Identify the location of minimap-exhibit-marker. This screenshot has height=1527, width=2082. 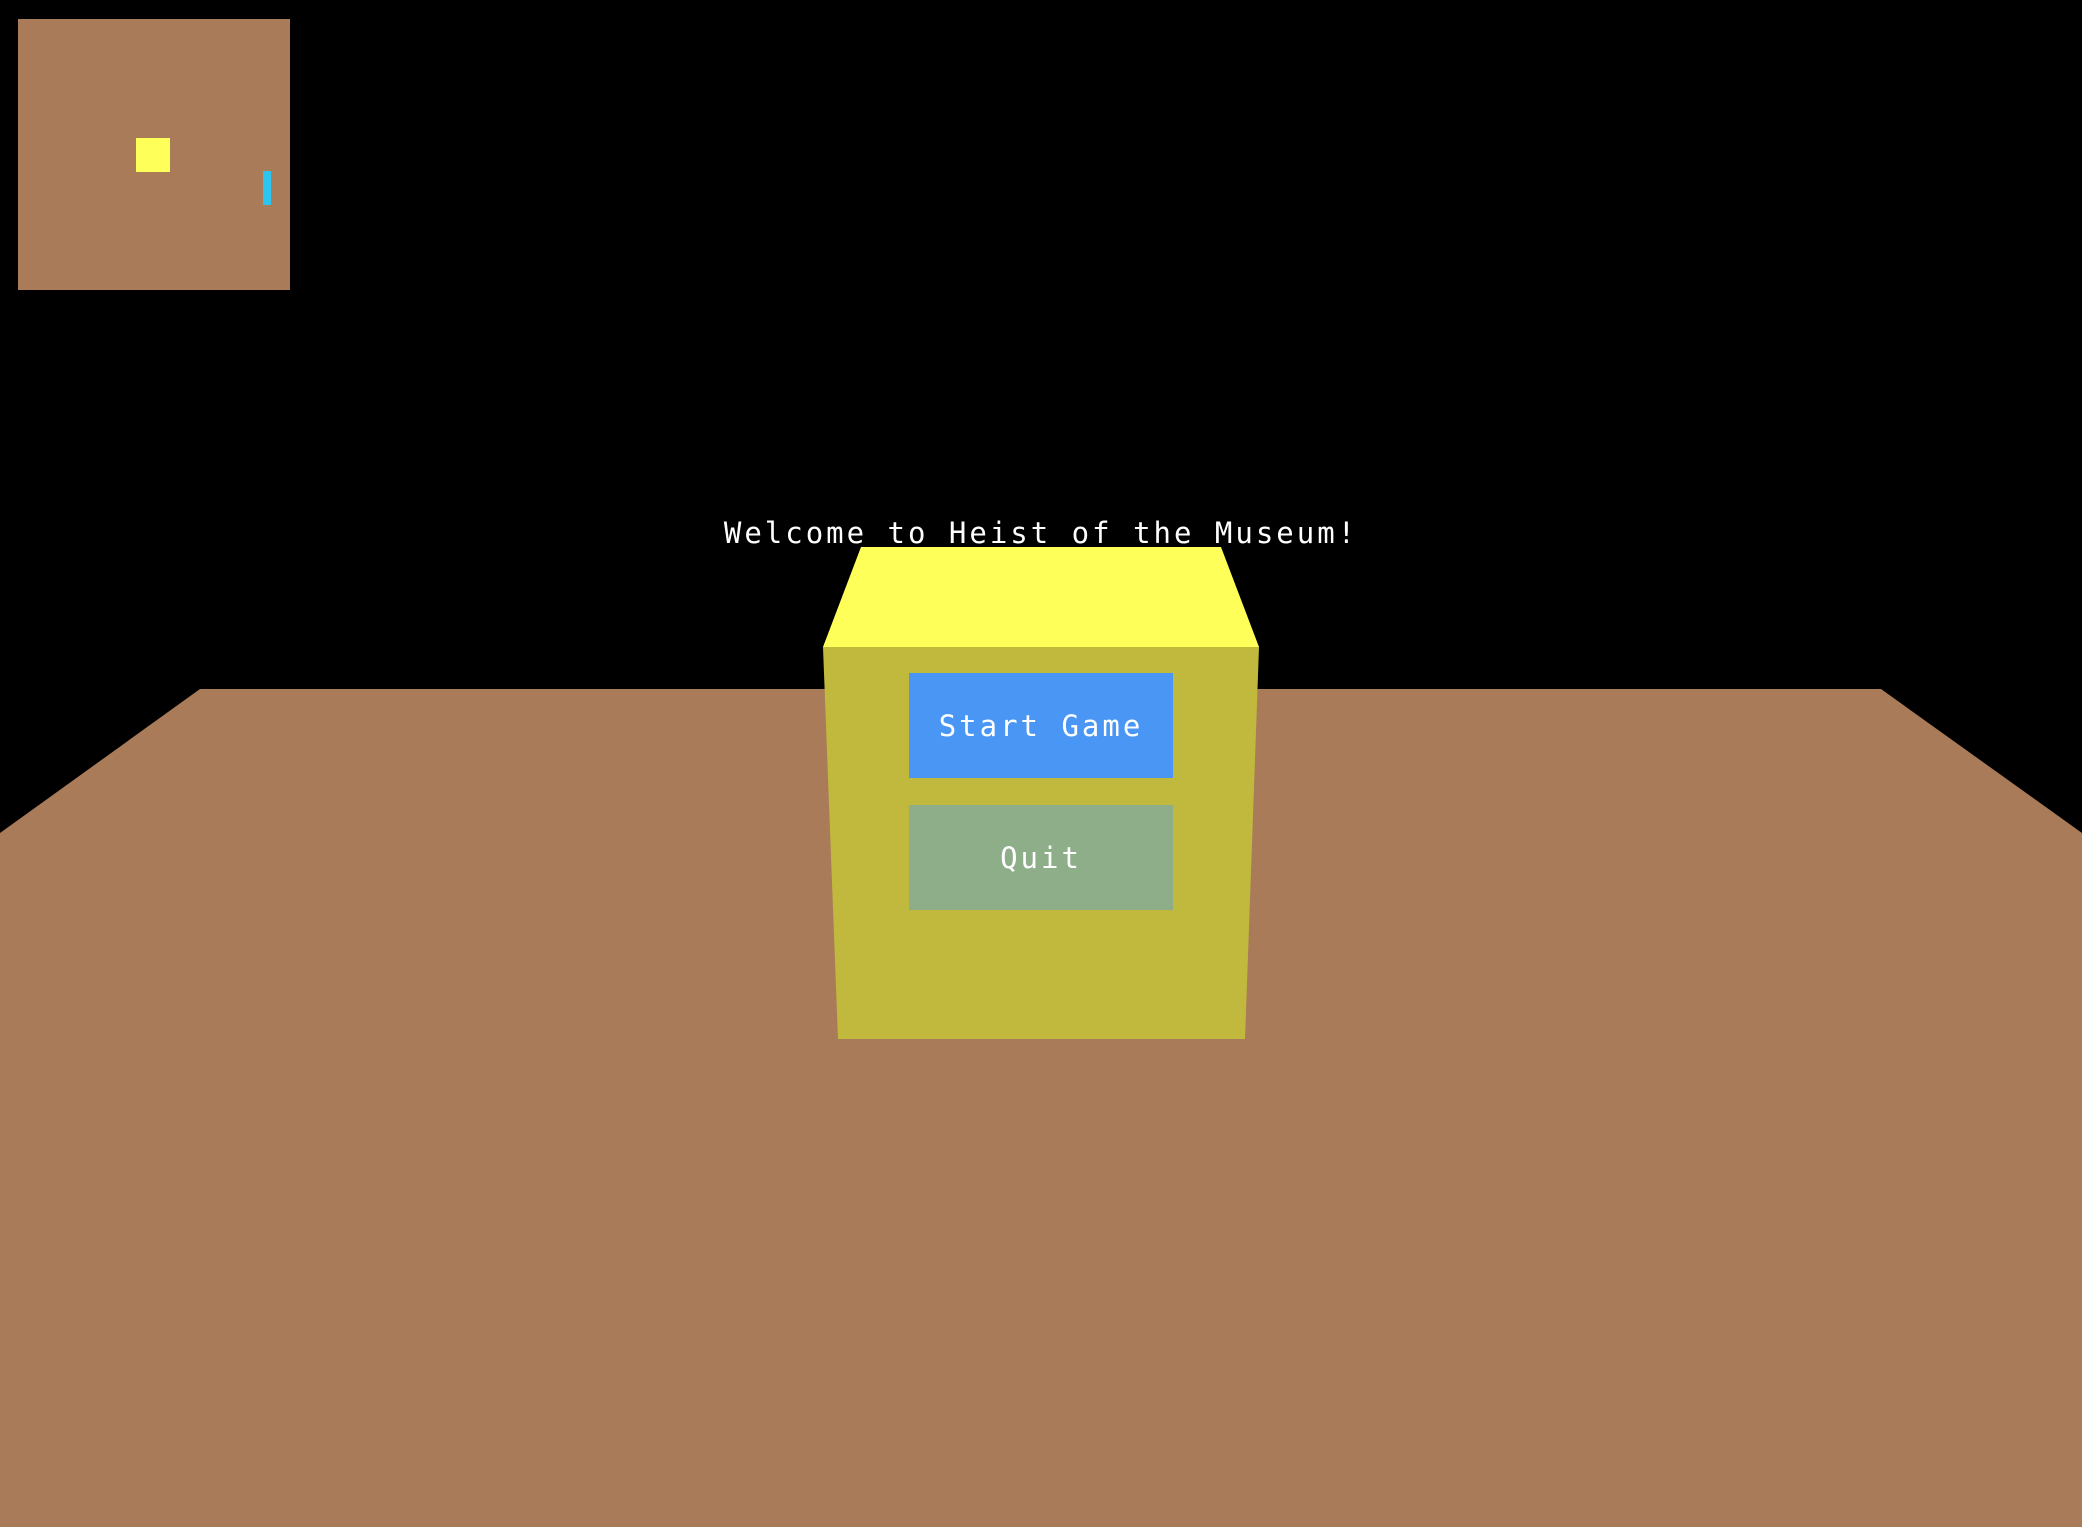
(153, 155).